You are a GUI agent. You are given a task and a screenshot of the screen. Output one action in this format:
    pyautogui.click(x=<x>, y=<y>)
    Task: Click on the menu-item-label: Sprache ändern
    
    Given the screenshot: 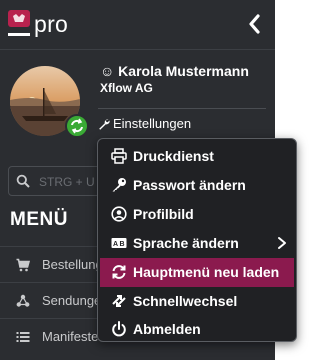 What is the action you would take?
    pyautogui.click(x=186, y=243)
    